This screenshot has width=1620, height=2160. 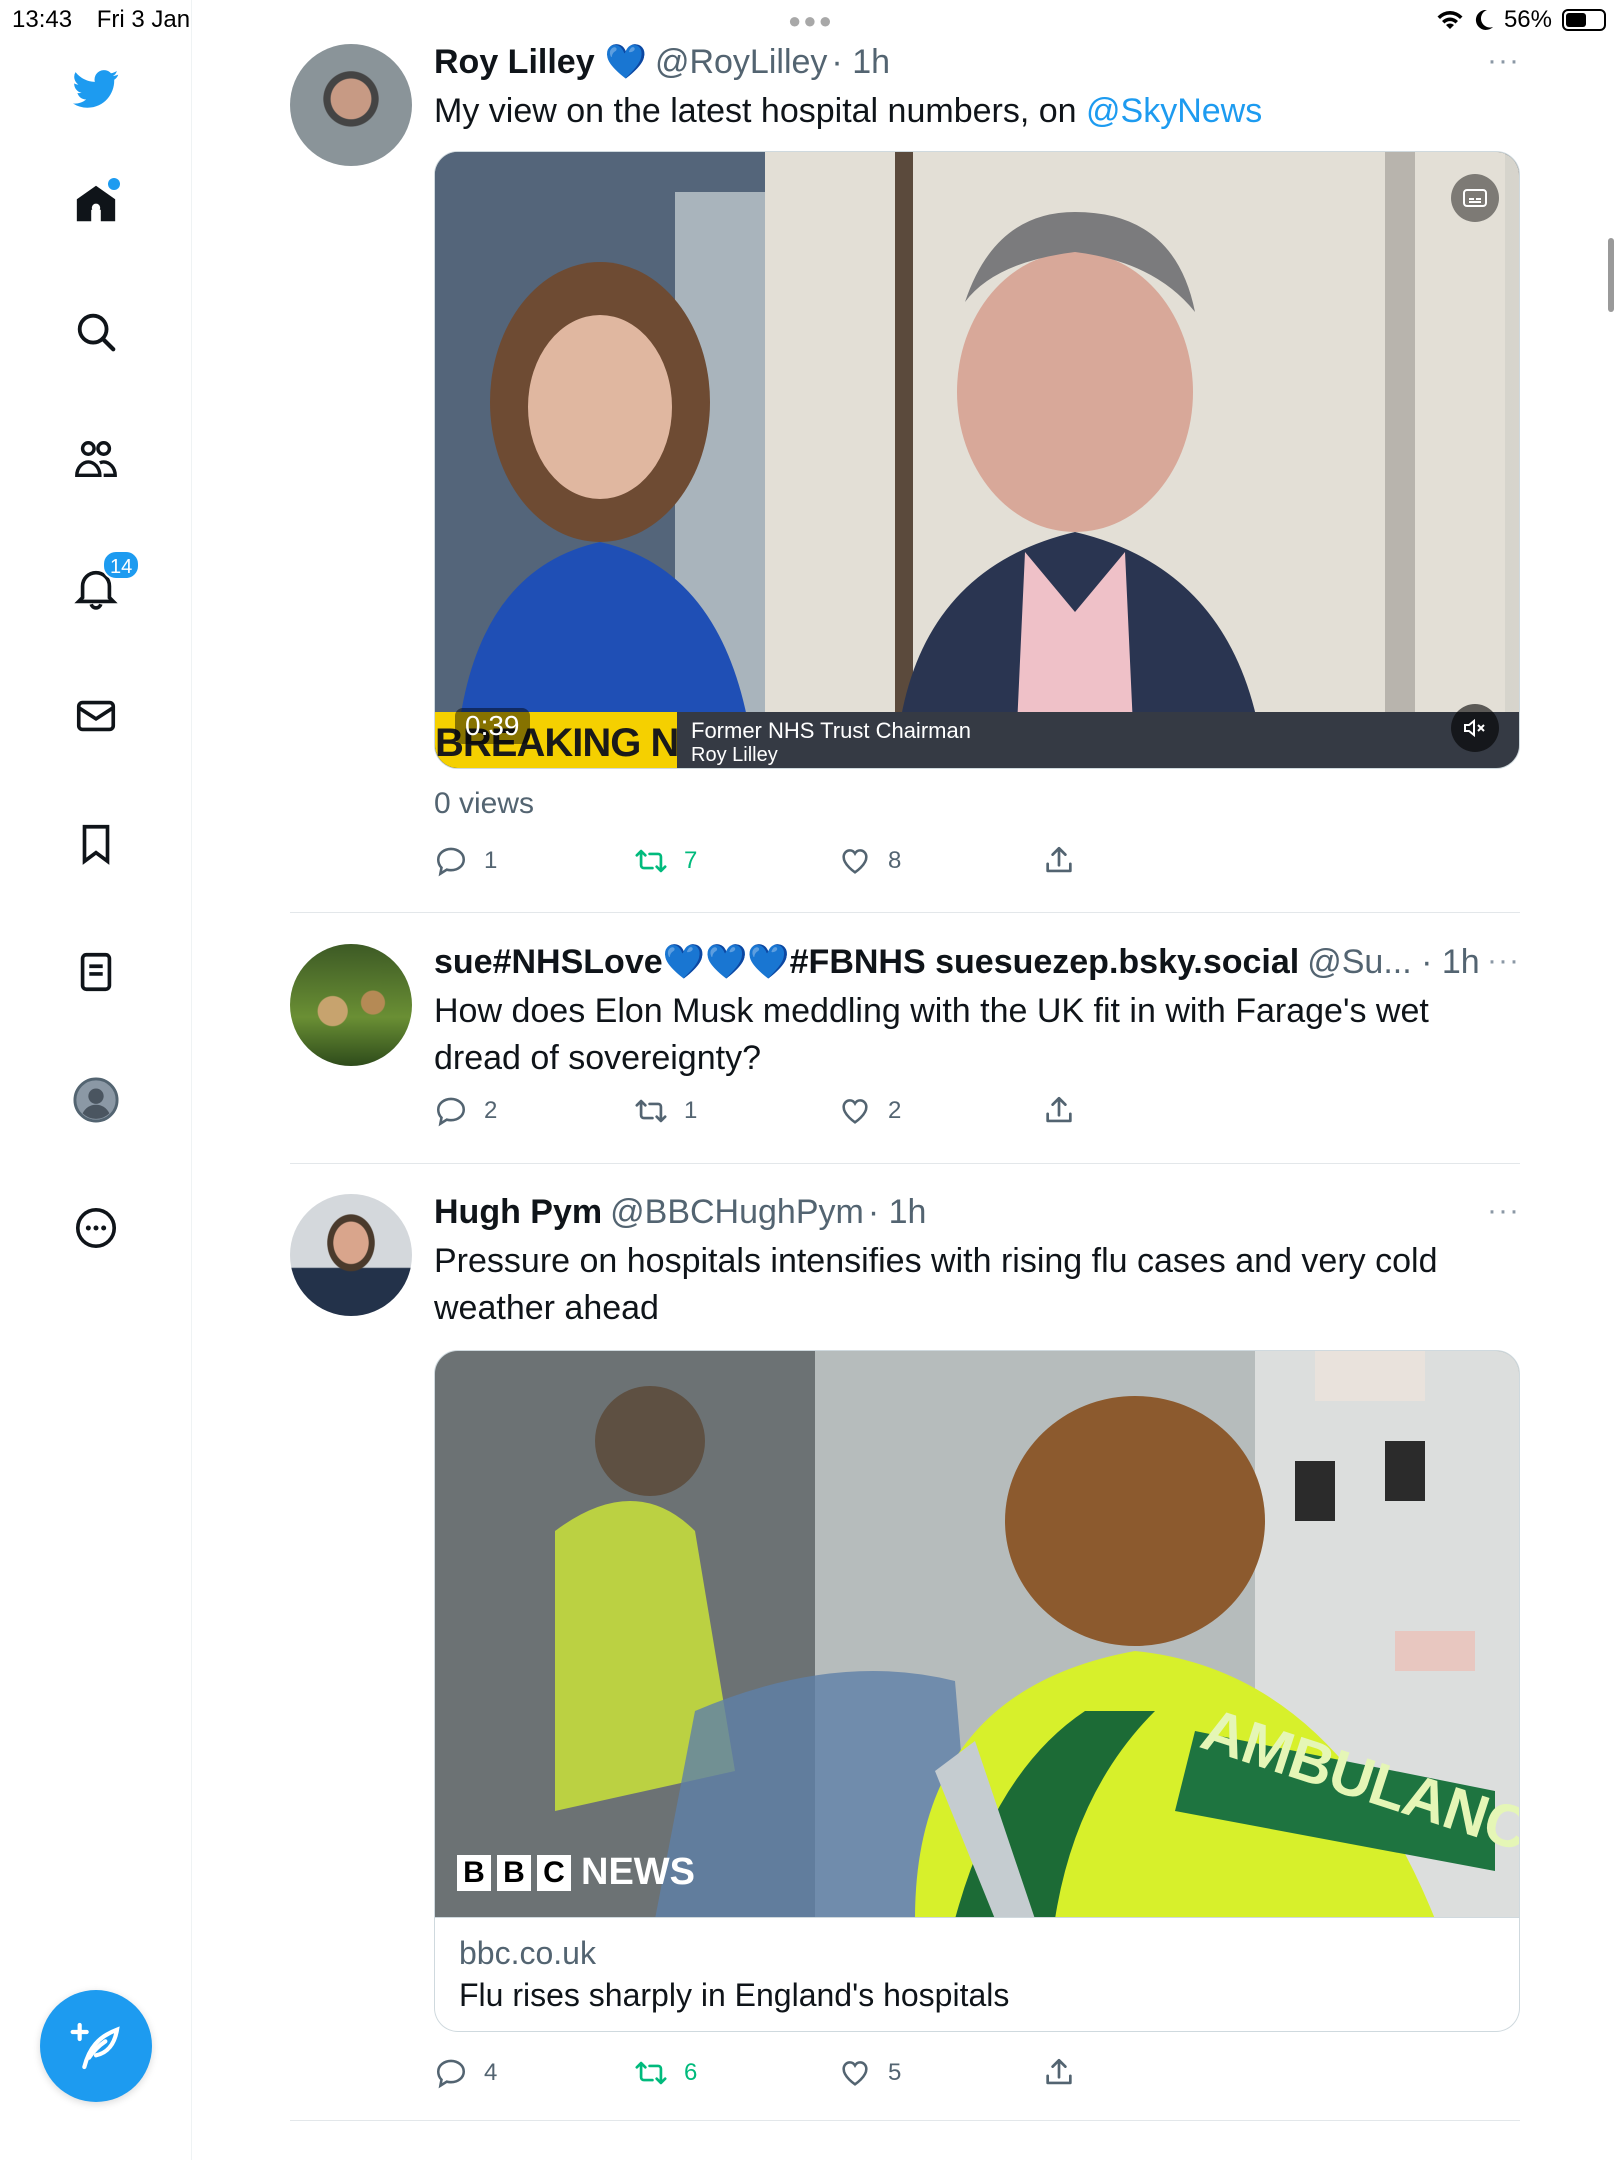 I want to click on author-name: Hugh Pym, so click(x=518, y=1212).